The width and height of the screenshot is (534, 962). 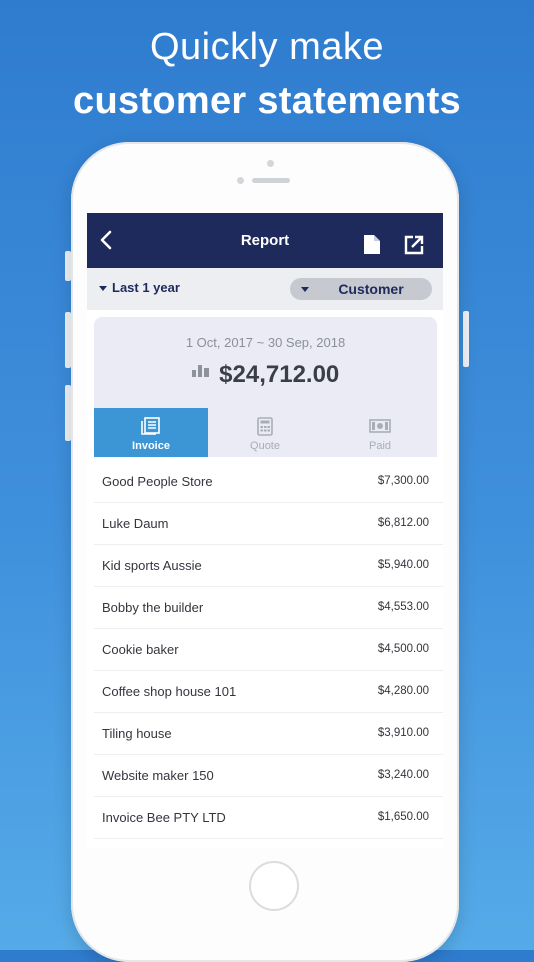 I want to click on group-by-selector: Customer, so click(x=361, y=289).